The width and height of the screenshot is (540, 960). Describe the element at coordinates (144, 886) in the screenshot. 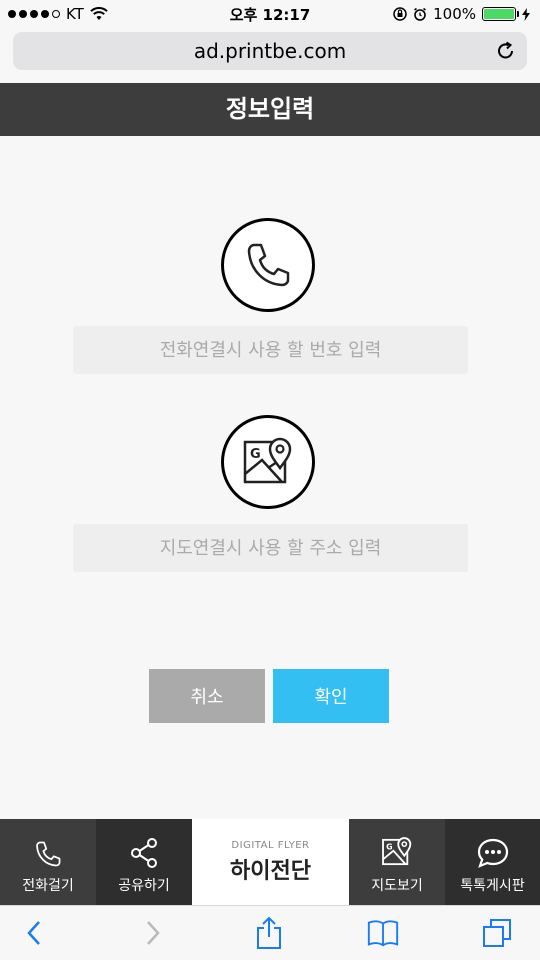

I see `tab-share-label: 공유하기` at that location.